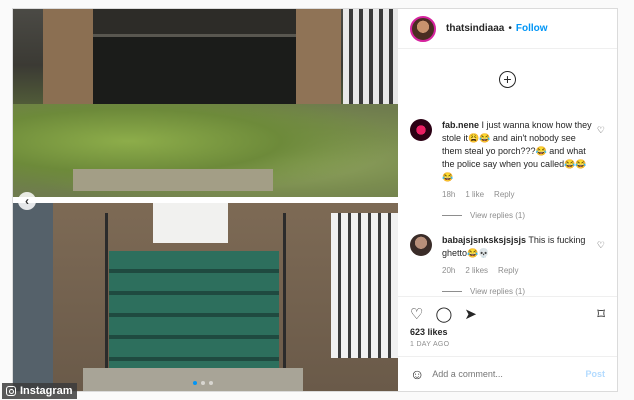 This screenshot has width=634, height=400. Describe the element at coordinates (430, 345) in the screenshot. I see `post-timestamp: 1 DAY AGO` at that location.